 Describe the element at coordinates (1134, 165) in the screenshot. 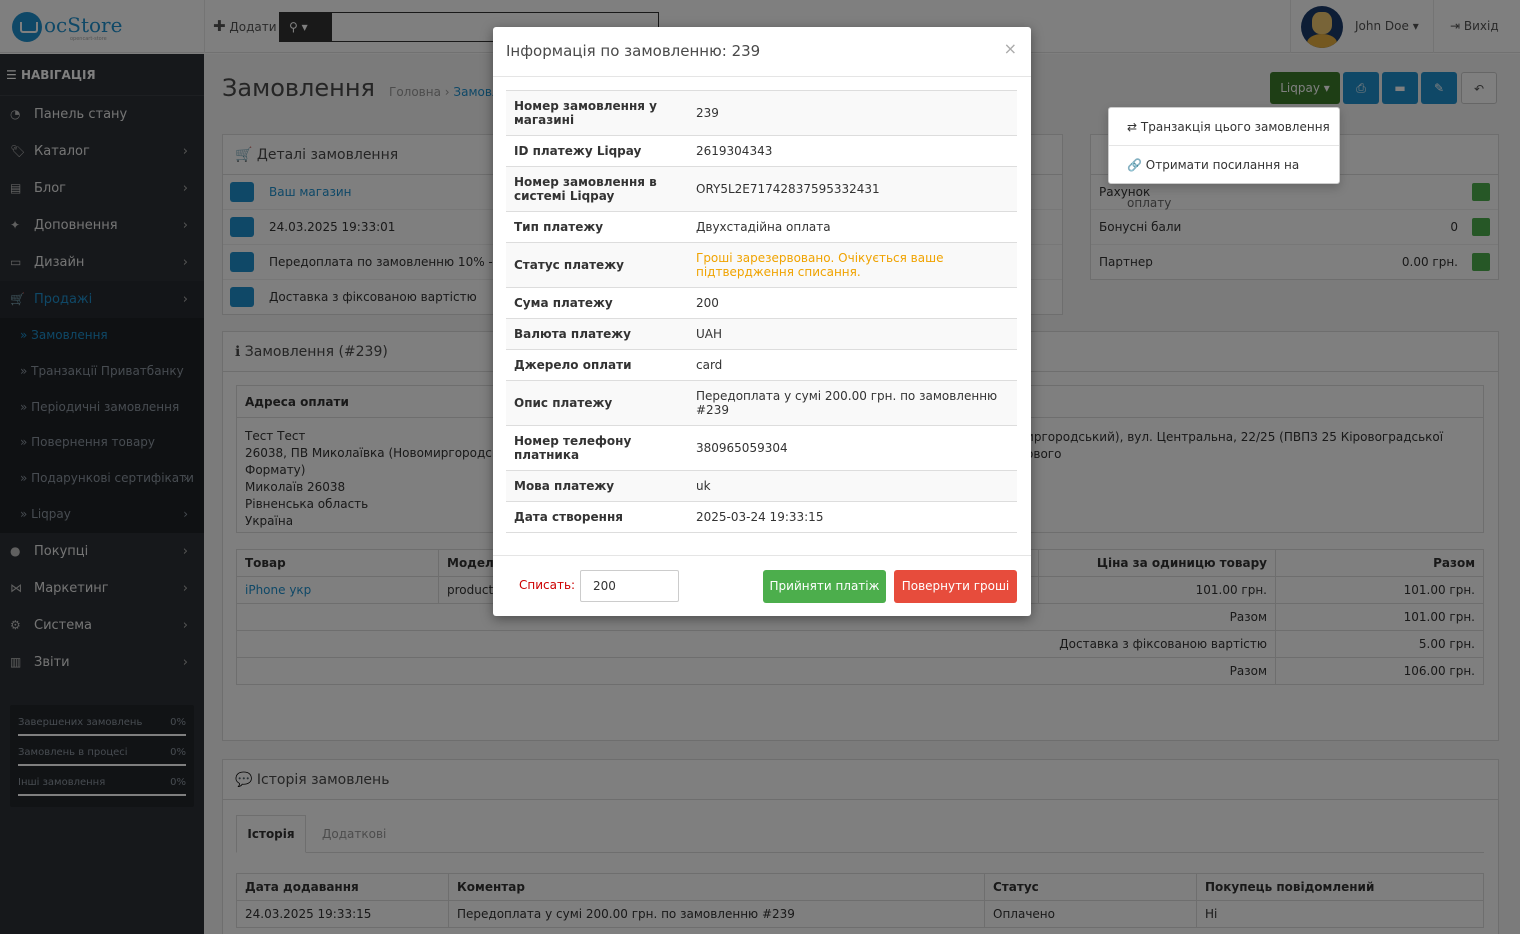

I see `link-icon: 🔗` at that location.